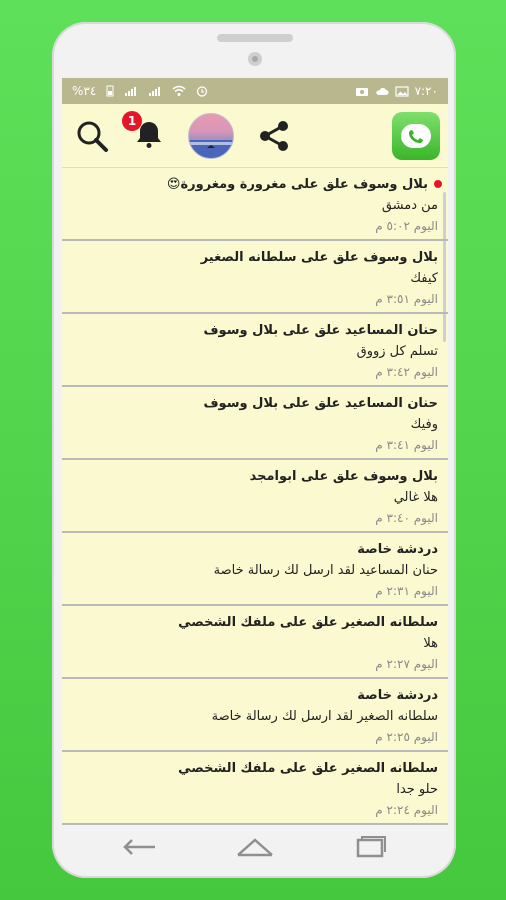 The image size is (506, 900). What do you see at coordinates (211, 135) in the screenshot?
I see `avatar` at bounding box center [211, 135].